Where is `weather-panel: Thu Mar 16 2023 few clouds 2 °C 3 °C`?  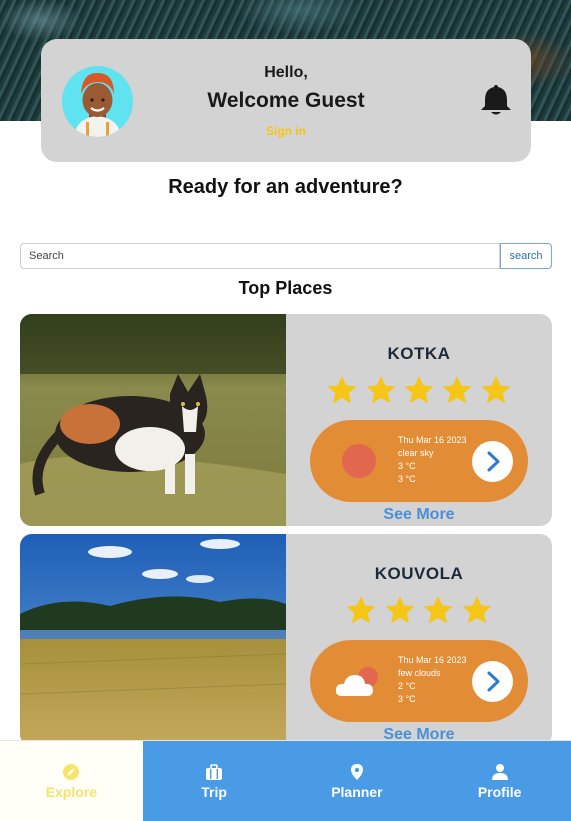
weather-panel: Thu Mar 16 2023 few clouds 2 °C 3 °C is located at coordinates (419, 681).